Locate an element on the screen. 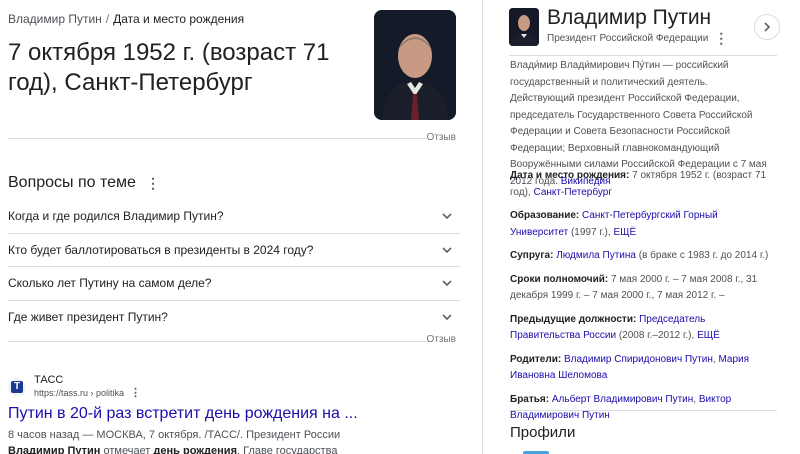 The width and height of the screenshot is (800, 454). fact-value: (1997 г.), is located at coordinates (591, 232).